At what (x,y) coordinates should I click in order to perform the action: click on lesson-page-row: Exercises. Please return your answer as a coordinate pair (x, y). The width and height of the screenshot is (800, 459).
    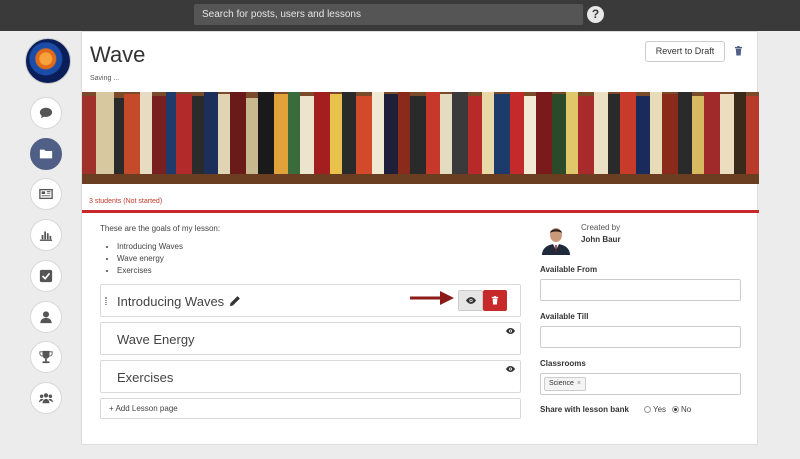
    Looking at the image, I should click on (310, 376).